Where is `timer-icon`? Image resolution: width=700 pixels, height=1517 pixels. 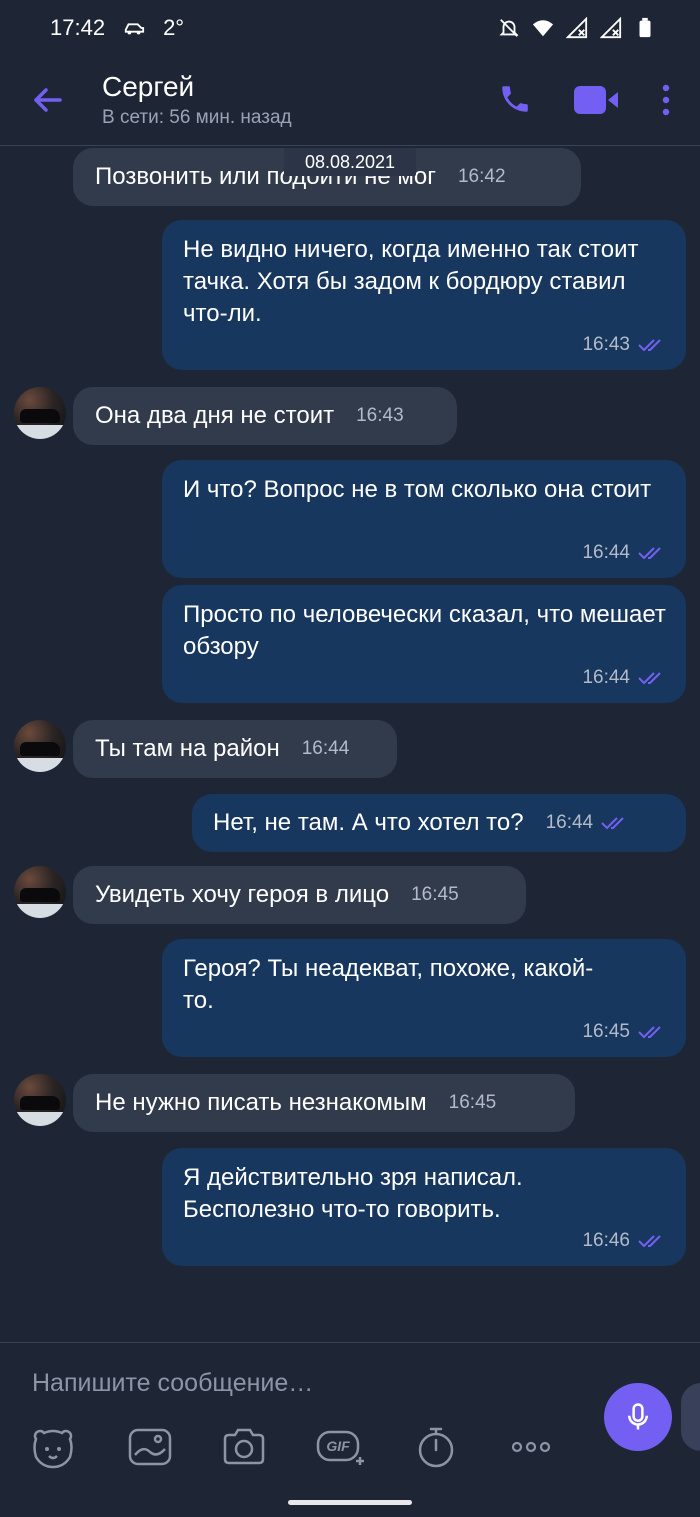 timer-icon is located at coordinates (436, 1447).